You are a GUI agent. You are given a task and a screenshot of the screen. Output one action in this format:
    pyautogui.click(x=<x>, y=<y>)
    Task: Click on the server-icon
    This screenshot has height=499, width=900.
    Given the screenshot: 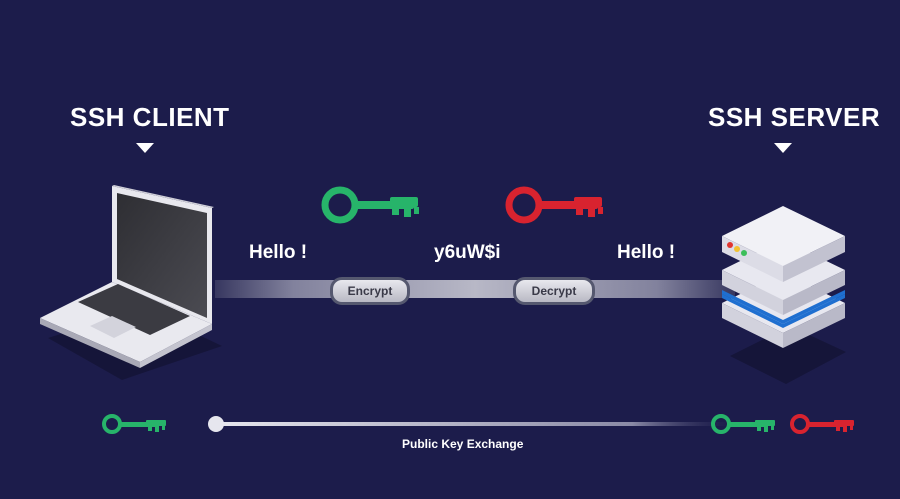 What is the action you would take?
    pyautogui.click(x=783, y=277)
    